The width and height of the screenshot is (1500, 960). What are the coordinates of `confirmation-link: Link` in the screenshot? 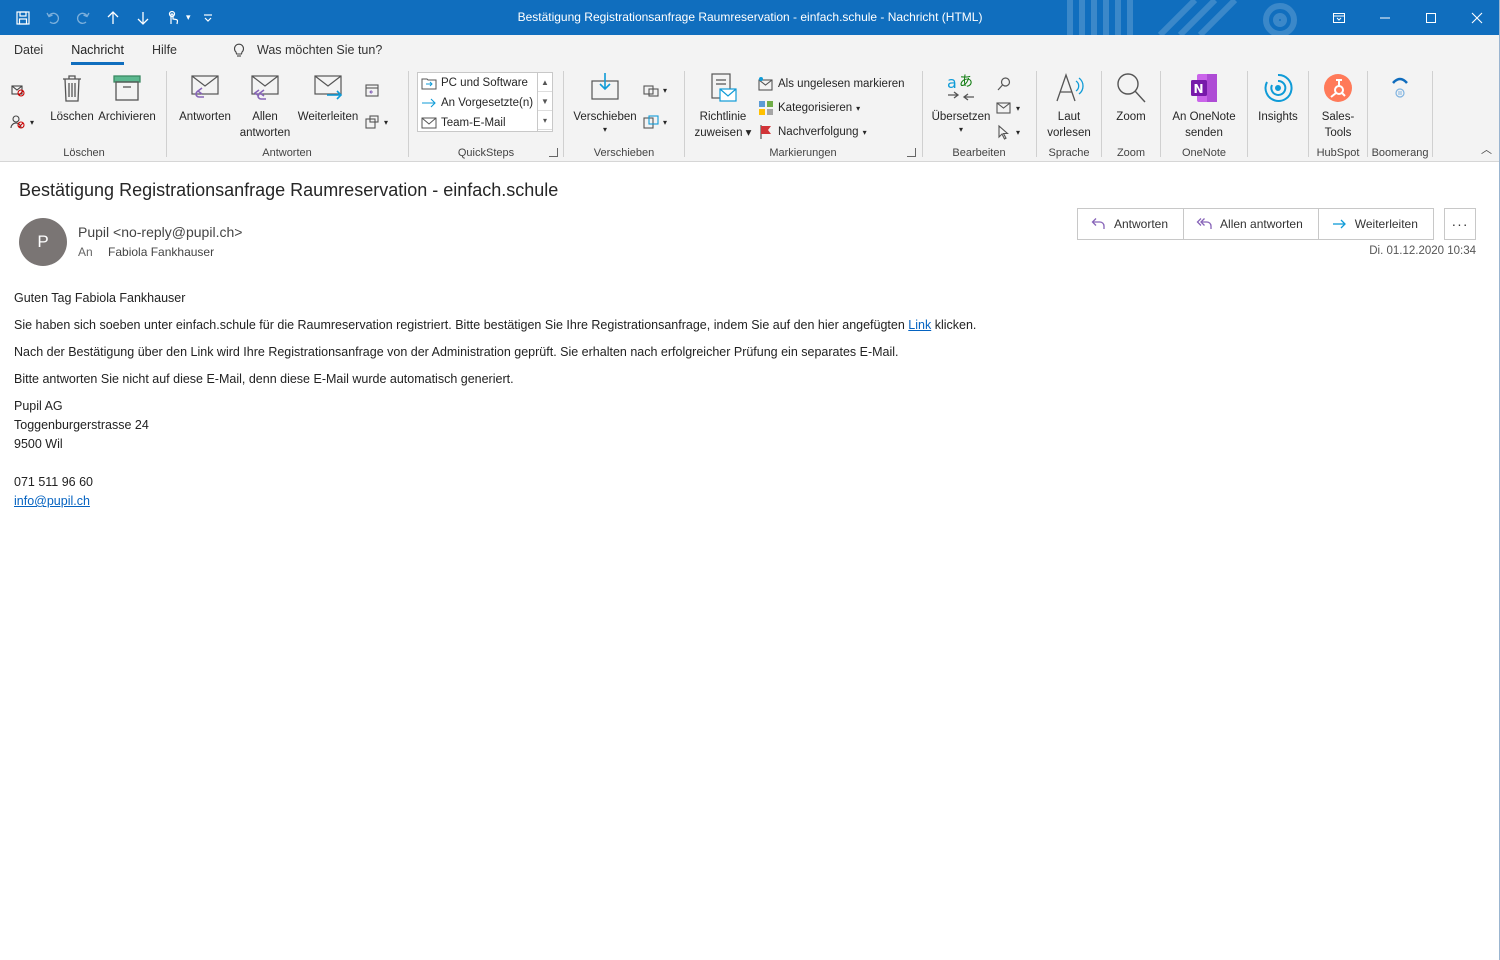 It's located at (919, 325).